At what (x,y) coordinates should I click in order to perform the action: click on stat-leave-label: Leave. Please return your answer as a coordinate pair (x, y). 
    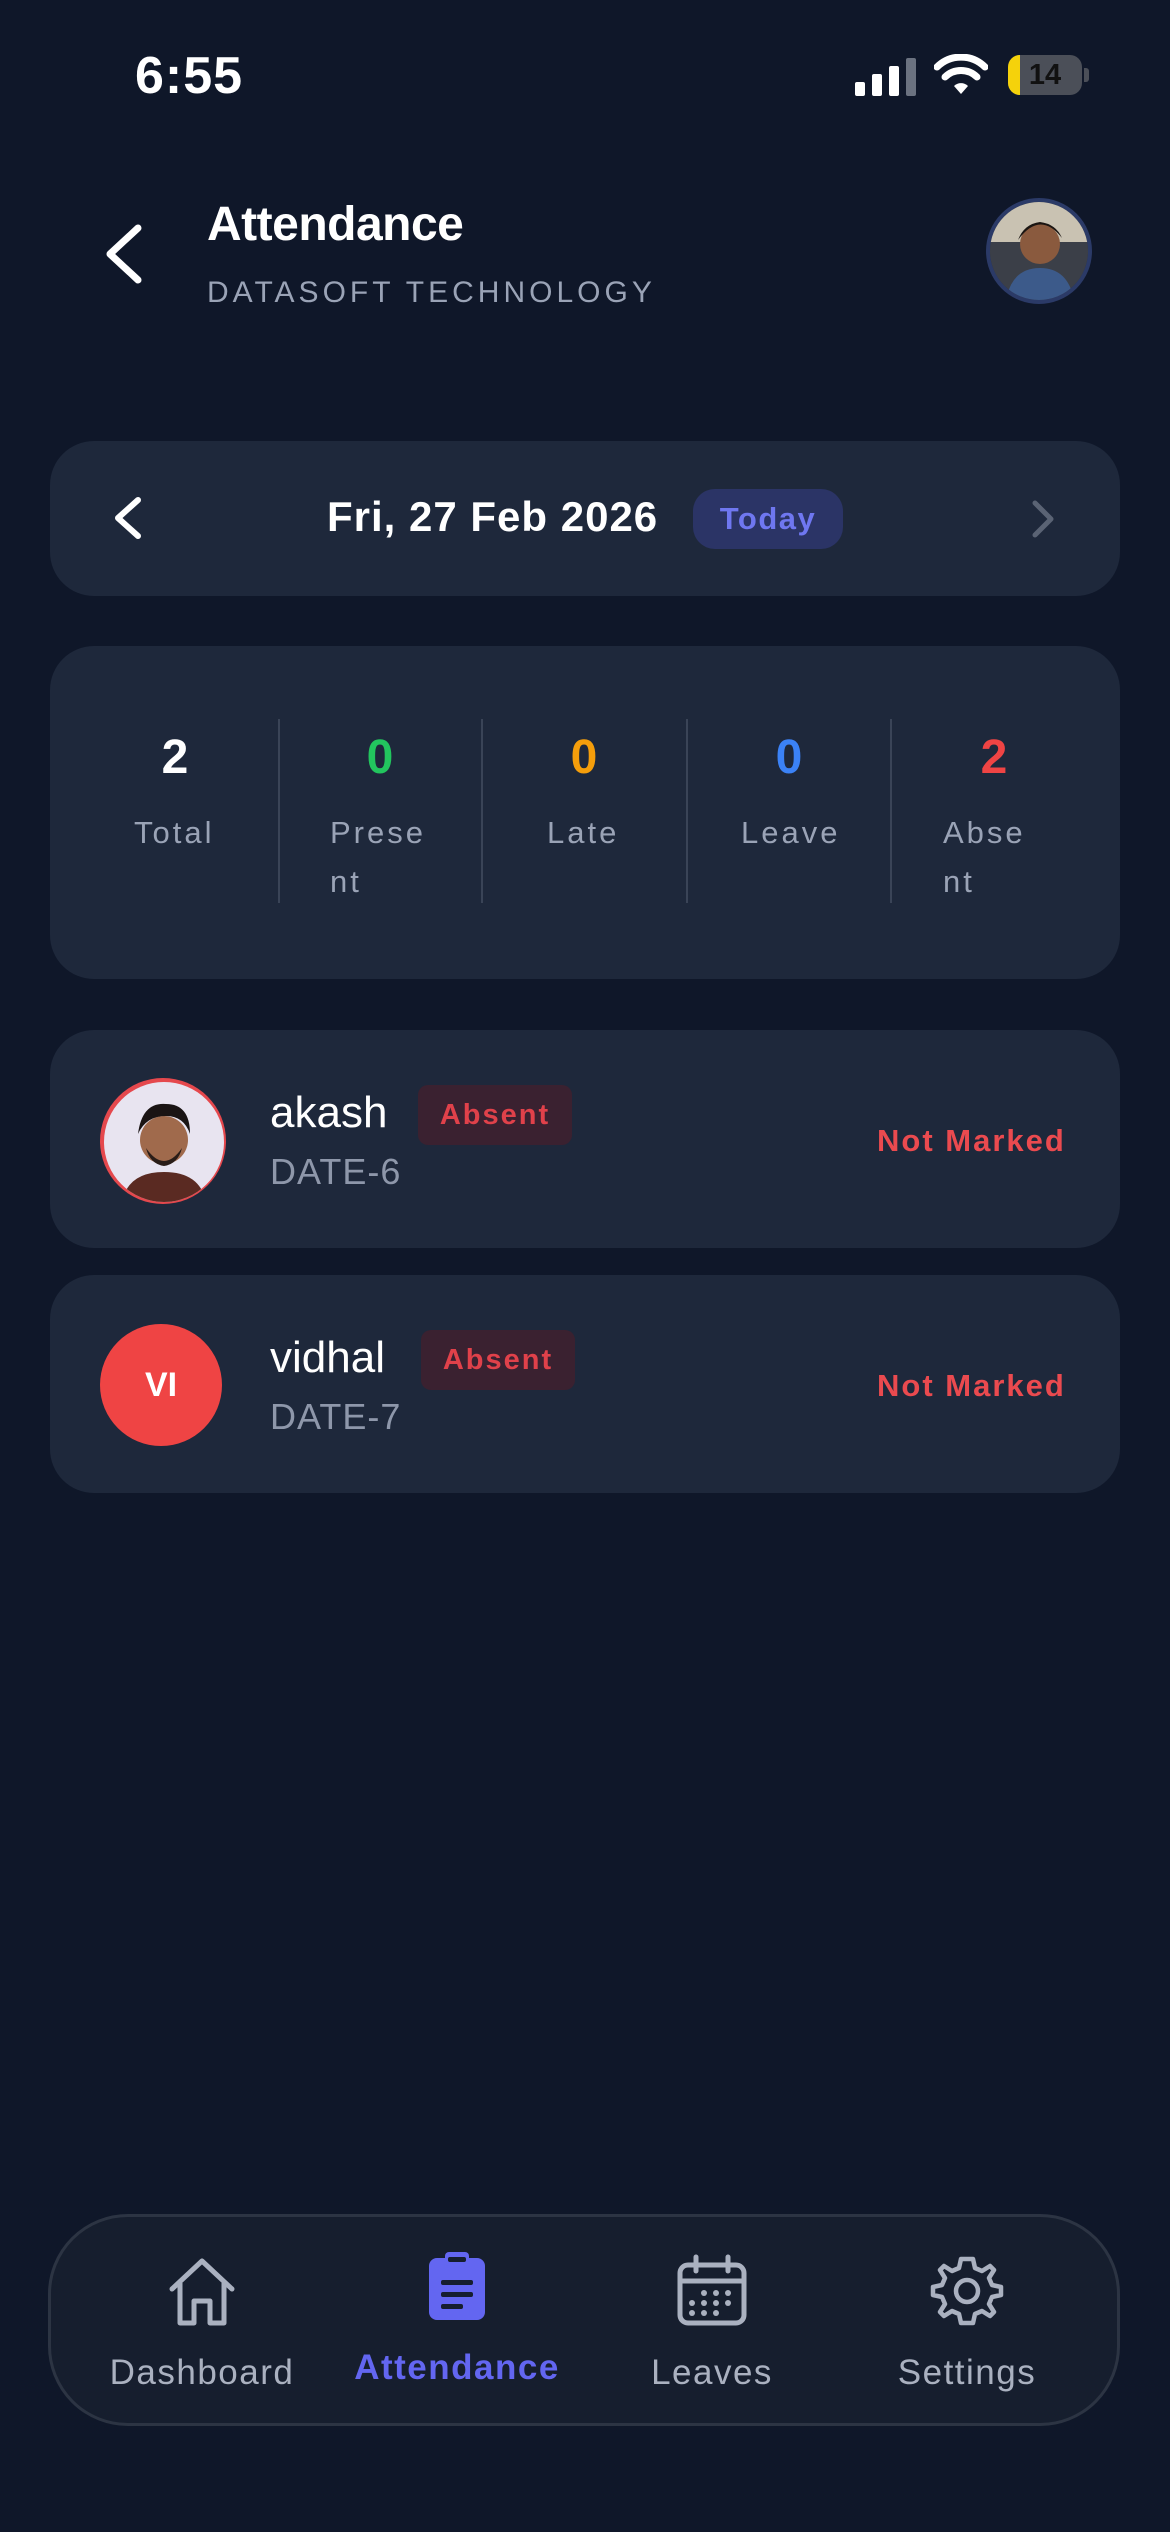
    Looking at the image, I should click on (791, 832).